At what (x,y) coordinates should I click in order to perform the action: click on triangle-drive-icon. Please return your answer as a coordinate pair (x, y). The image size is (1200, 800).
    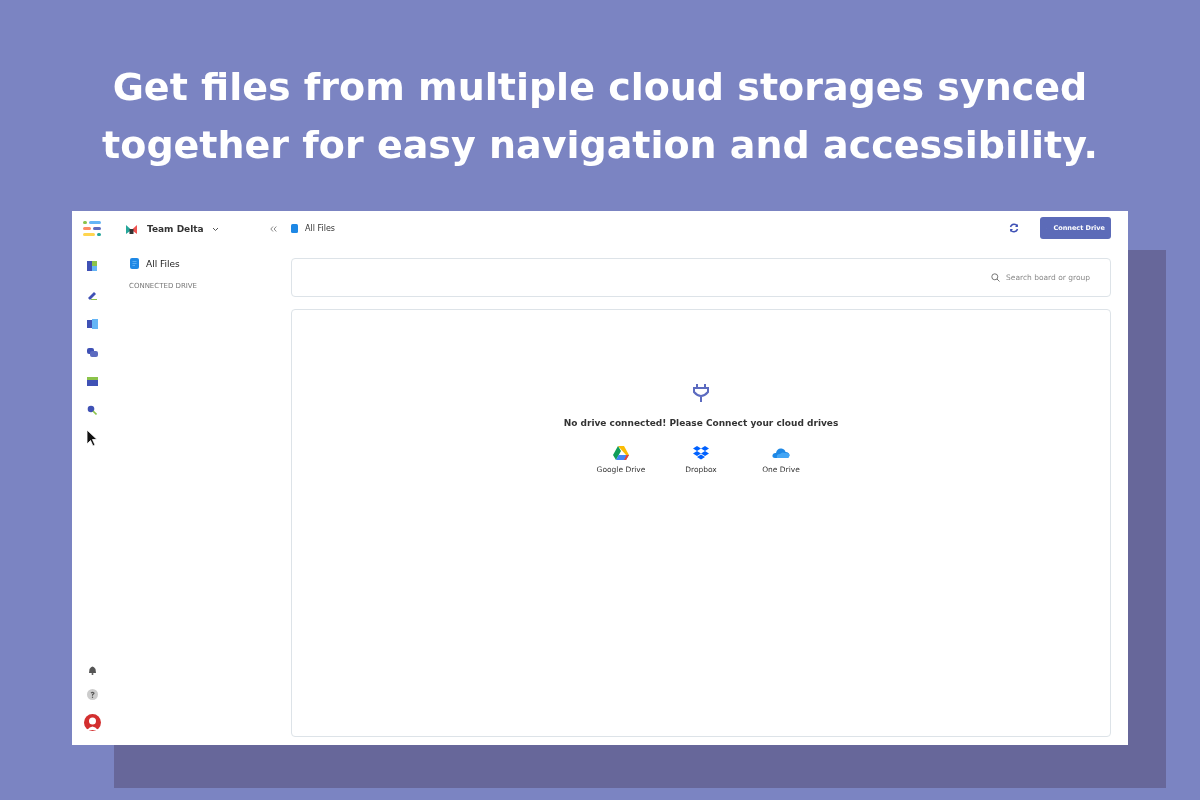
    Looking at the image, I should click on (621, 453).